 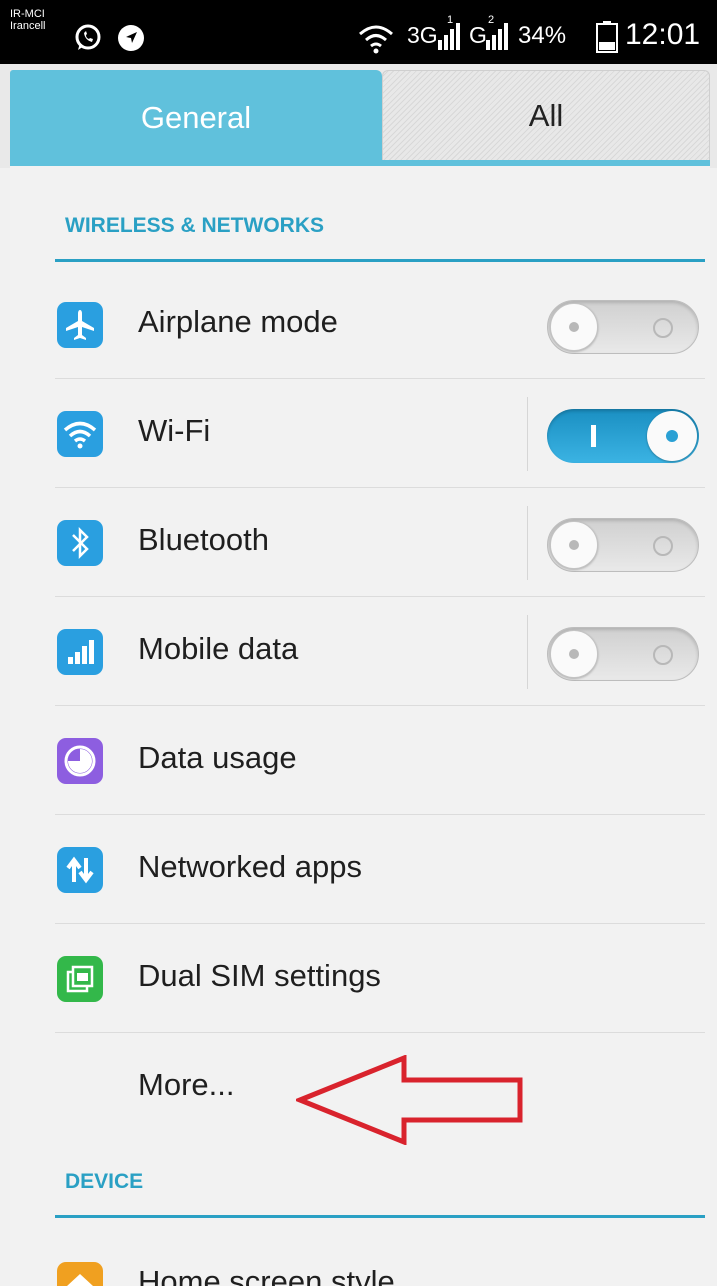 What do you see at coordinates (203, 539) in the screenshot?
I see `row-label: Bluetooth` at bounding box center [203, 539].